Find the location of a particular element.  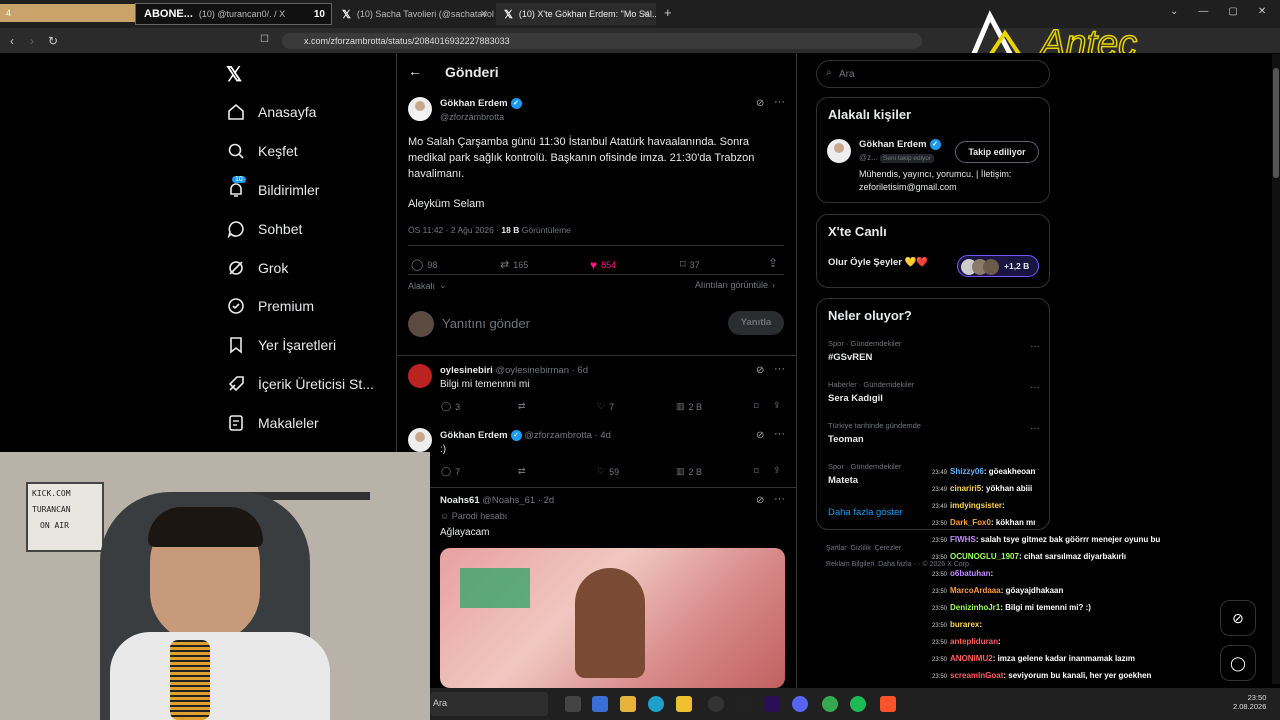

post-time: ÖS 11:42 · 2 Ağu 2026 · is located at coordinates (453, 230).